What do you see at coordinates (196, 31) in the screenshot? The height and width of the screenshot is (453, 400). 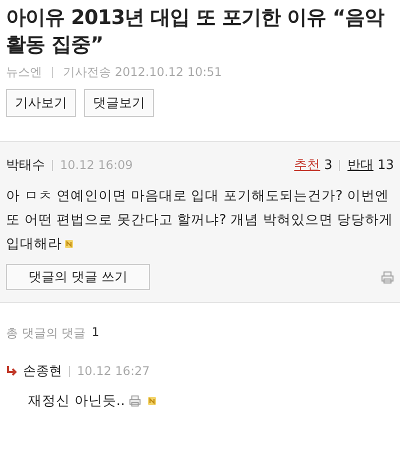 I see `article-title: 아이유 2013년 대입 또 포기한 이유 “음악 활동 집중”` at bounding box center [196, 31].